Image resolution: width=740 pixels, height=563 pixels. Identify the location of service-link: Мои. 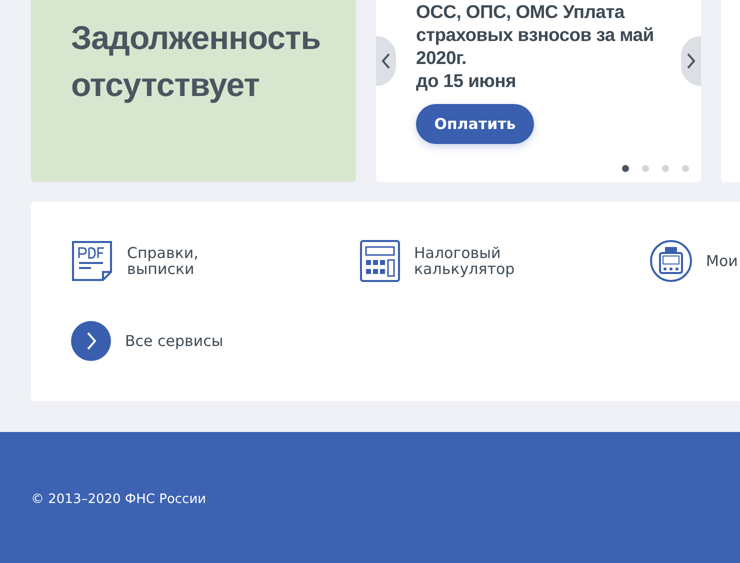
(695, 261).